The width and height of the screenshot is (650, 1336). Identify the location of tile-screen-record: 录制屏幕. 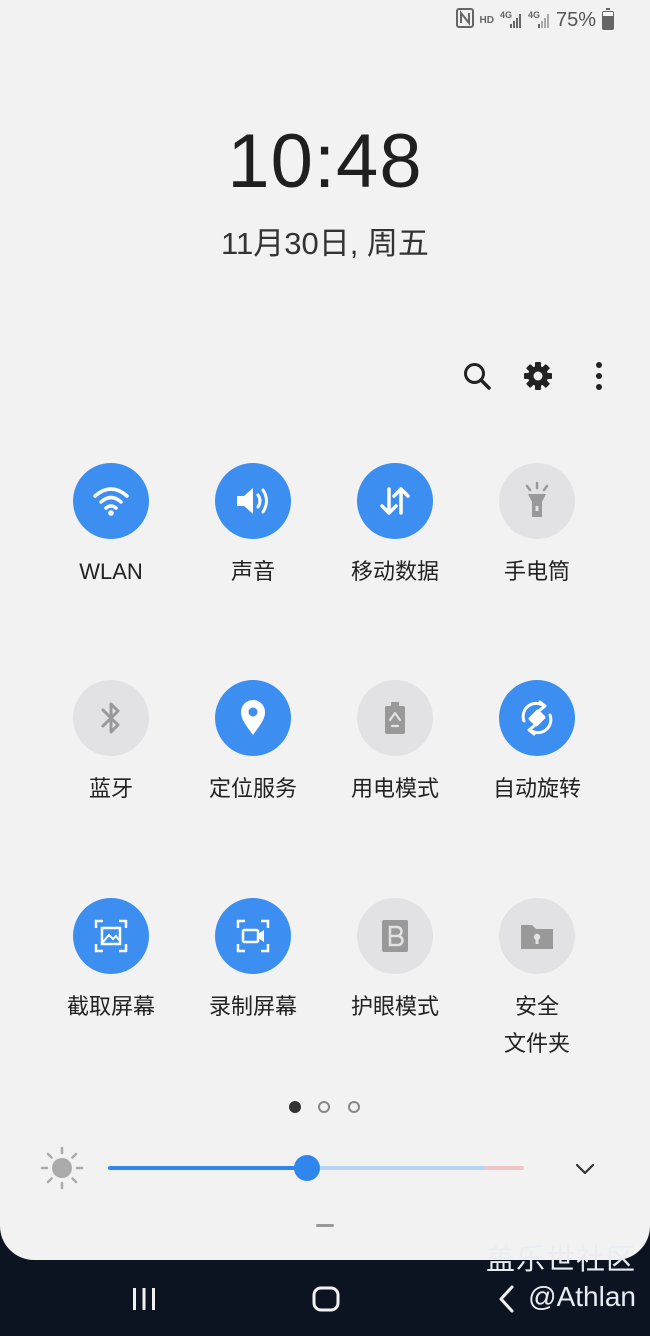
(253, 961).